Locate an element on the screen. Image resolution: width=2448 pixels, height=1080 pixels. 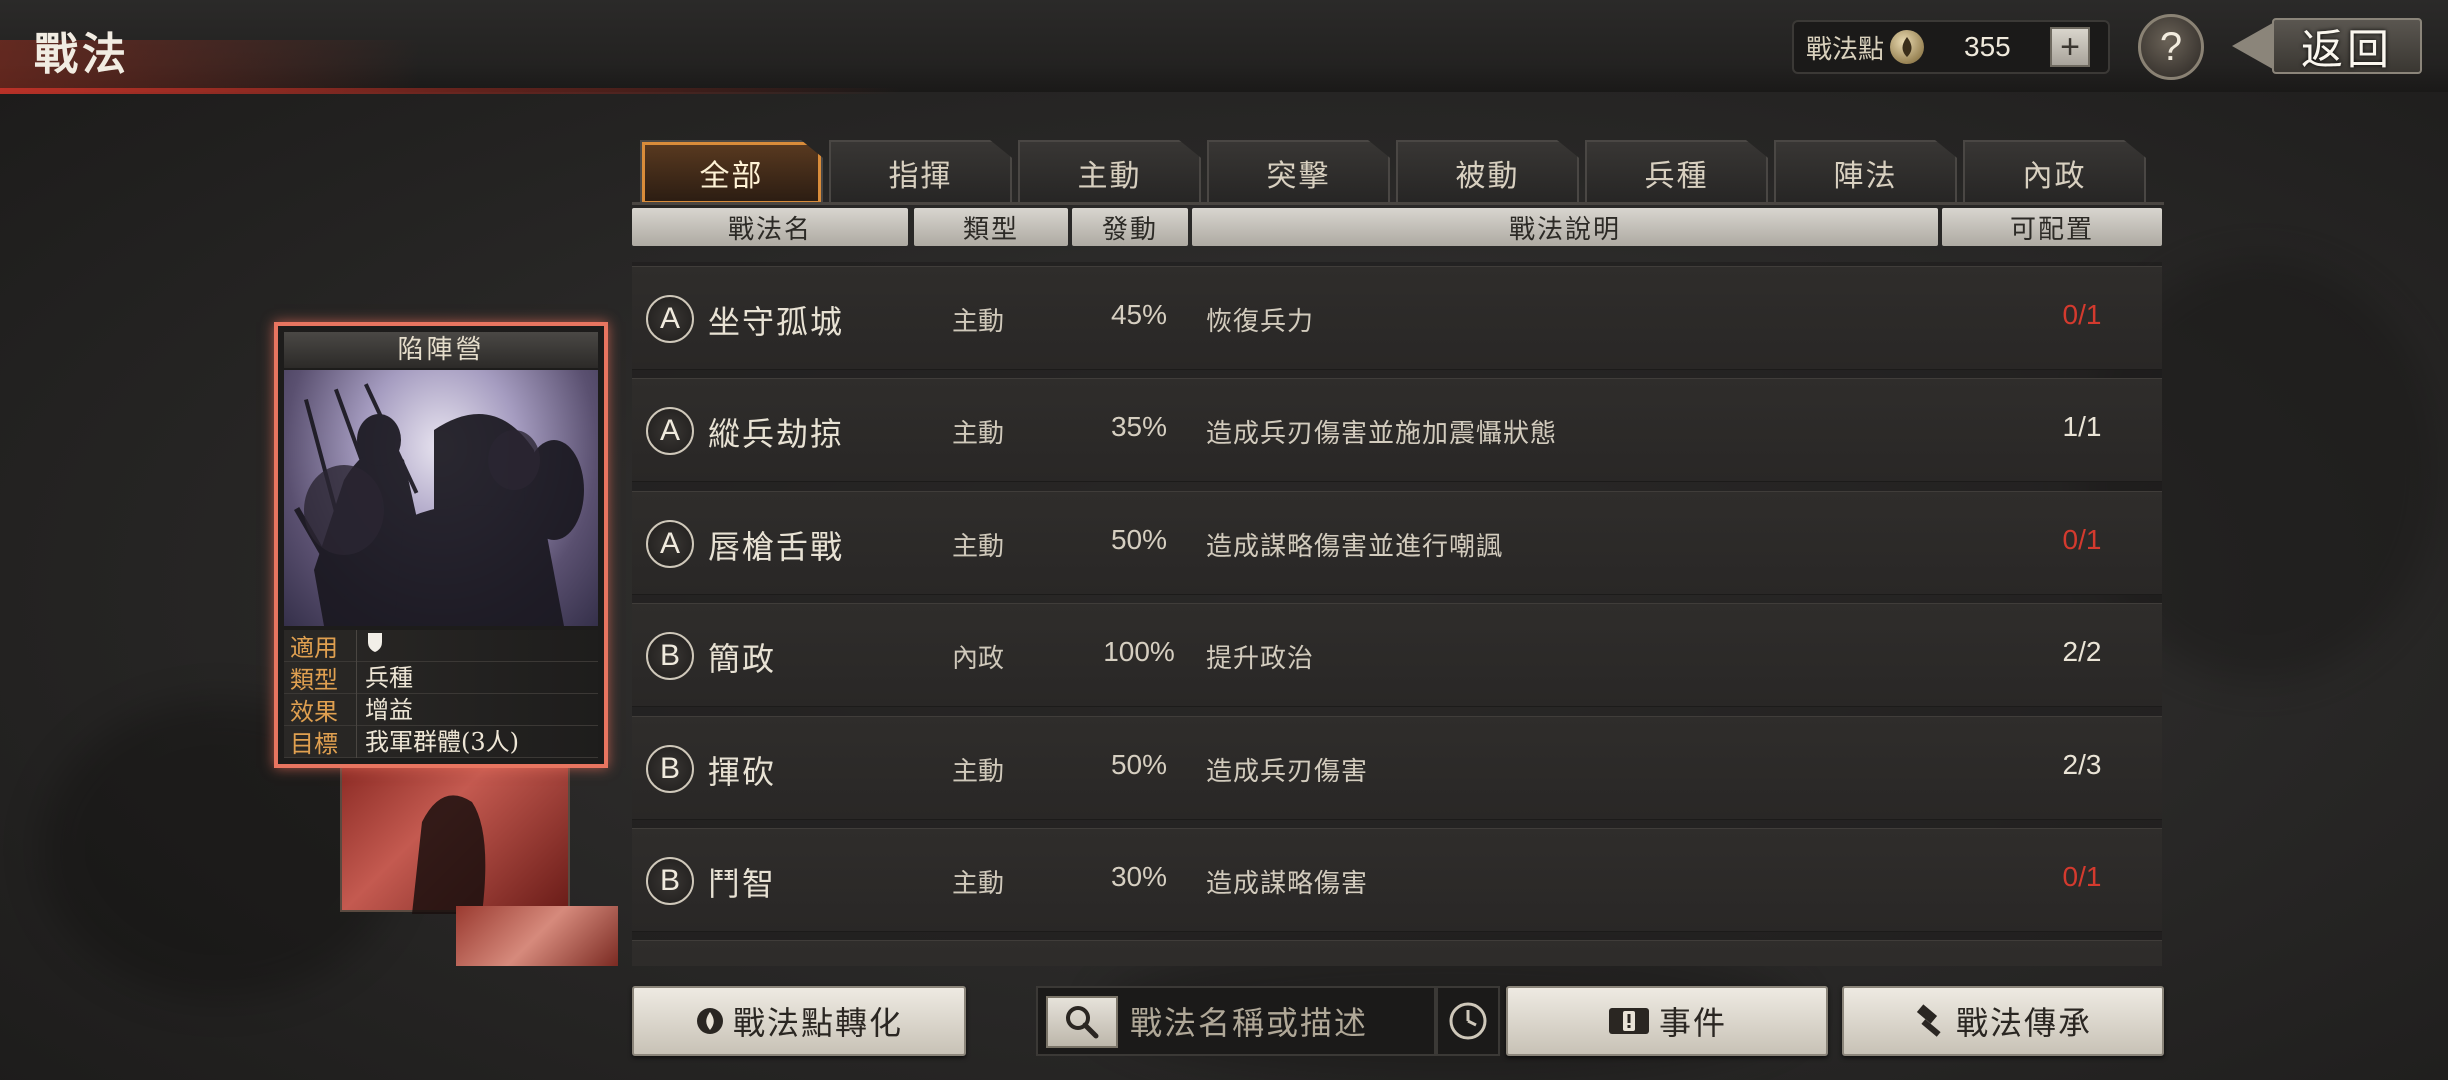
tactic-availability: 2/2 is located at coordinates (2082, 651).